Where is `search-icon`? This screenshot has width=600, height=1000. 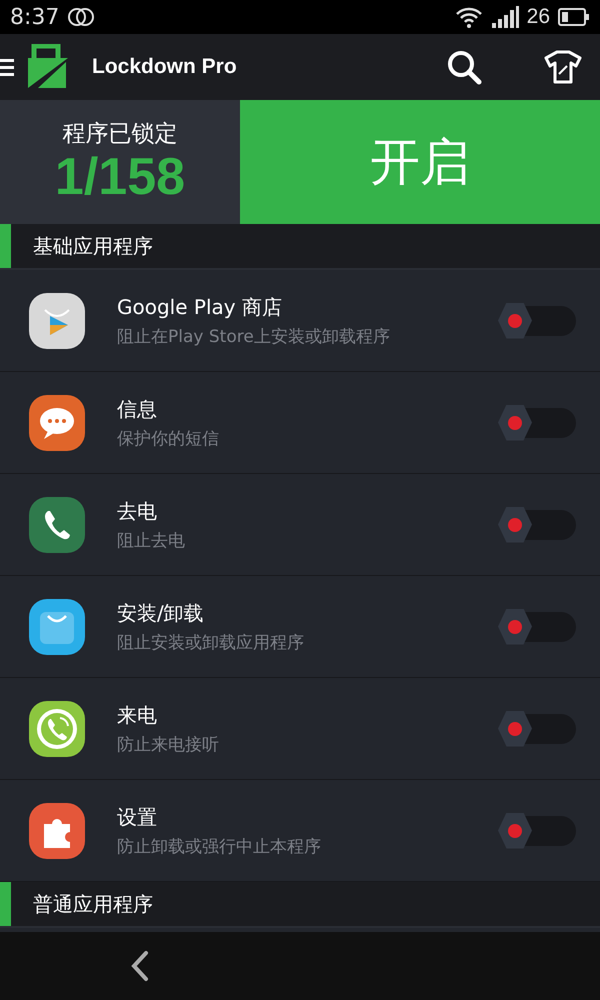
search-icon is located at coordinates (464, 67).